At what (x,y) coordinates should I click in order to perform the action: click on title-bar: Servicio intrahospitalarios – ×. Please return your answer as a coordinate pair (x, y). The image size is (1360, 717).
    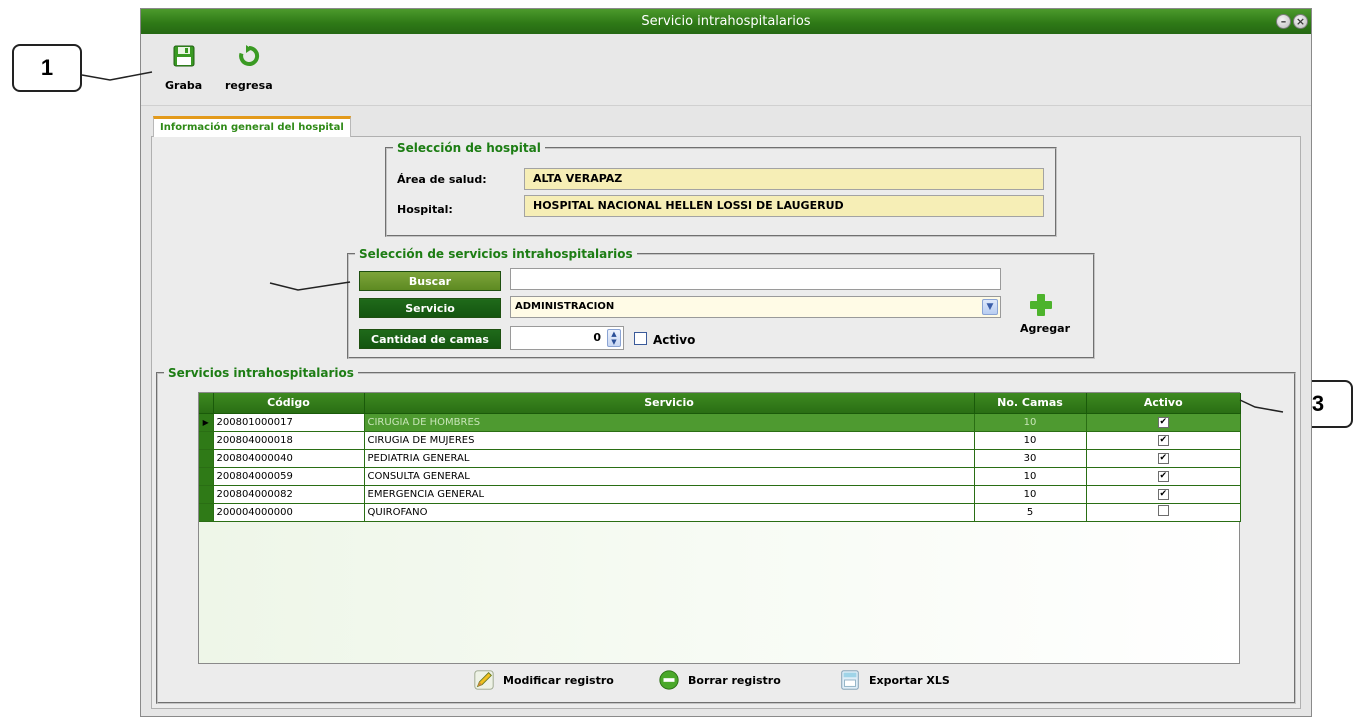
    Looking at the image, I should click on (726, 21).